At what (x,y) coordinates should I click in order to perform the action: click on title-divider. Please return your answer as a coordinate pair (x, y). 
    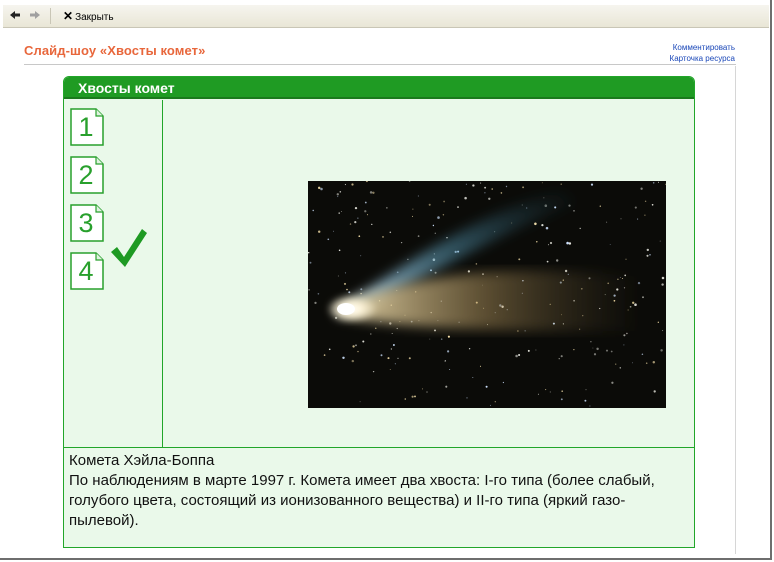
    Looking at the image, I should click on (380, 64).